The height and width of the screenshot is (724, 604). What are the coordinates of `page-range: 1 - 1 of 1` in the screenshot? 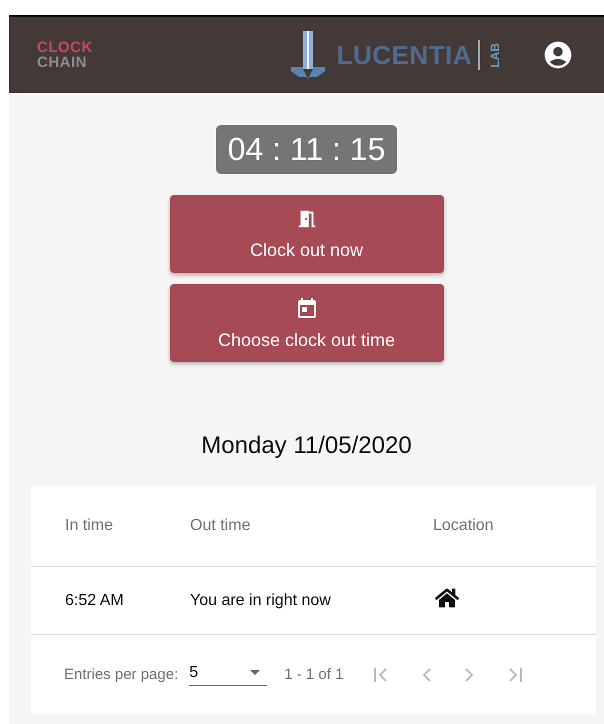 It's located at (314, 674).